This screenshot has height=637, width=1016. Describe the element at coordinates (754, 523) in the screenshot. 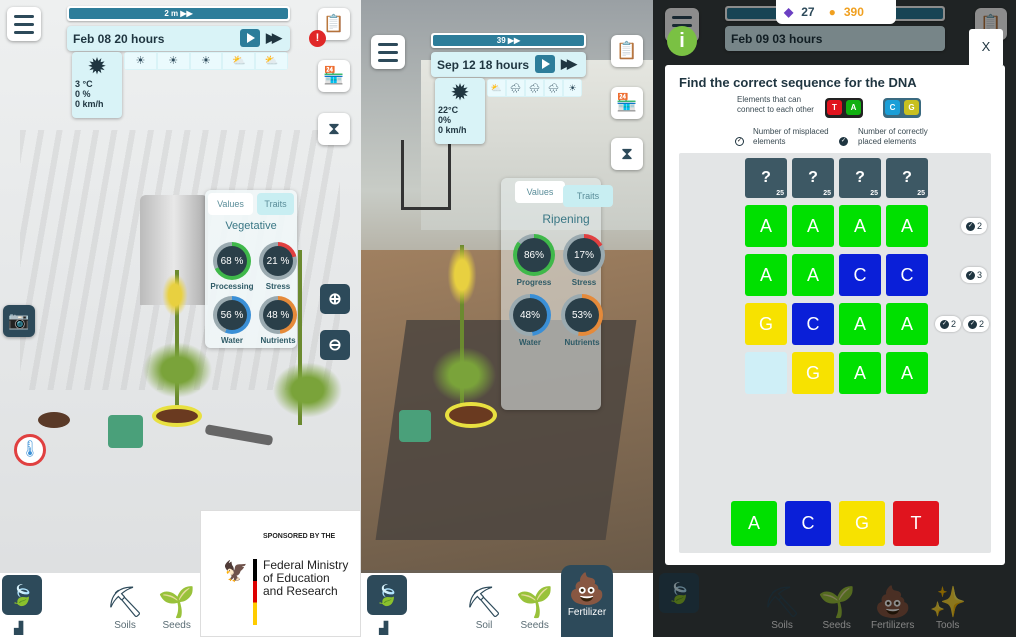

I see `choice-tile-a: A` at that location.